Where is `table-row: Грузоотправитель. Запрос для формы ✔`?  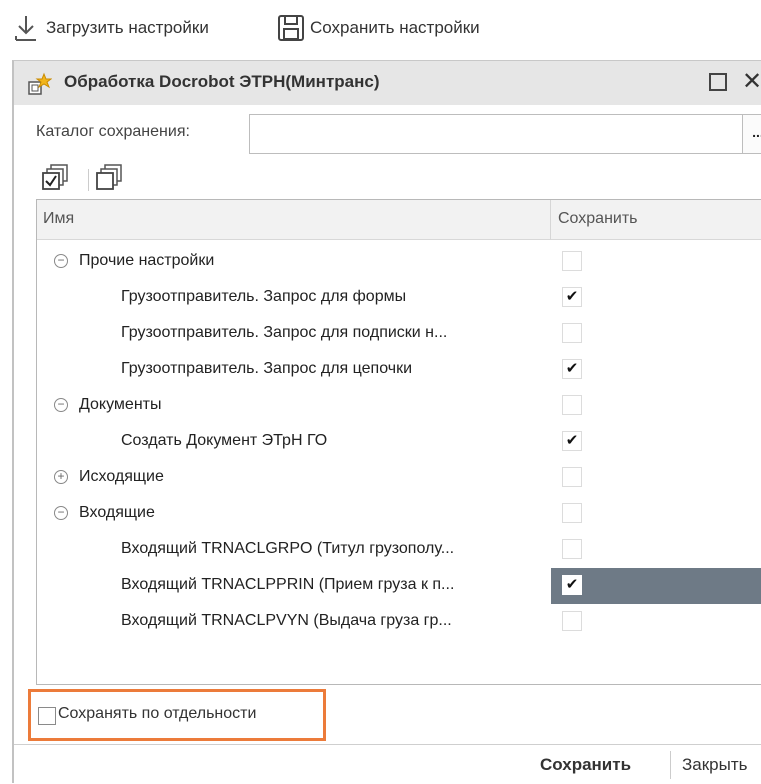 table-row: Грузоотправитель. Запрос для формы ✔ is located at coordinates (399, 298).